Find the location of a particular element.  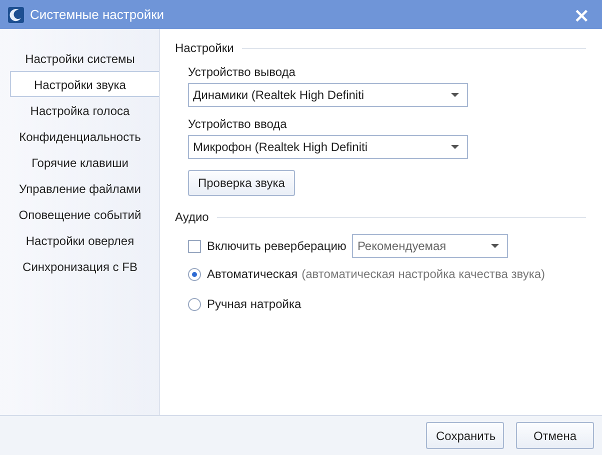

sidebar-item: Горячие клавиши is located at coordinates (84, 162).